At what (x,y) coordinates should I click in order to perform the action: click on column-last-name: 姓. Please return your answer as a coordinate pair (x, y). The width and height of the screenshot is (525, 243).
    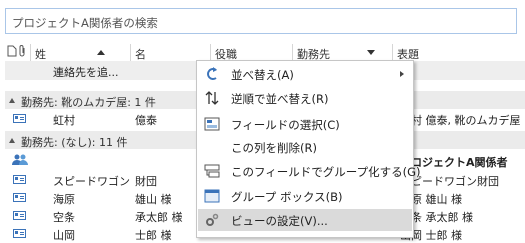
    Looking at the image, I should click on (40, 54).